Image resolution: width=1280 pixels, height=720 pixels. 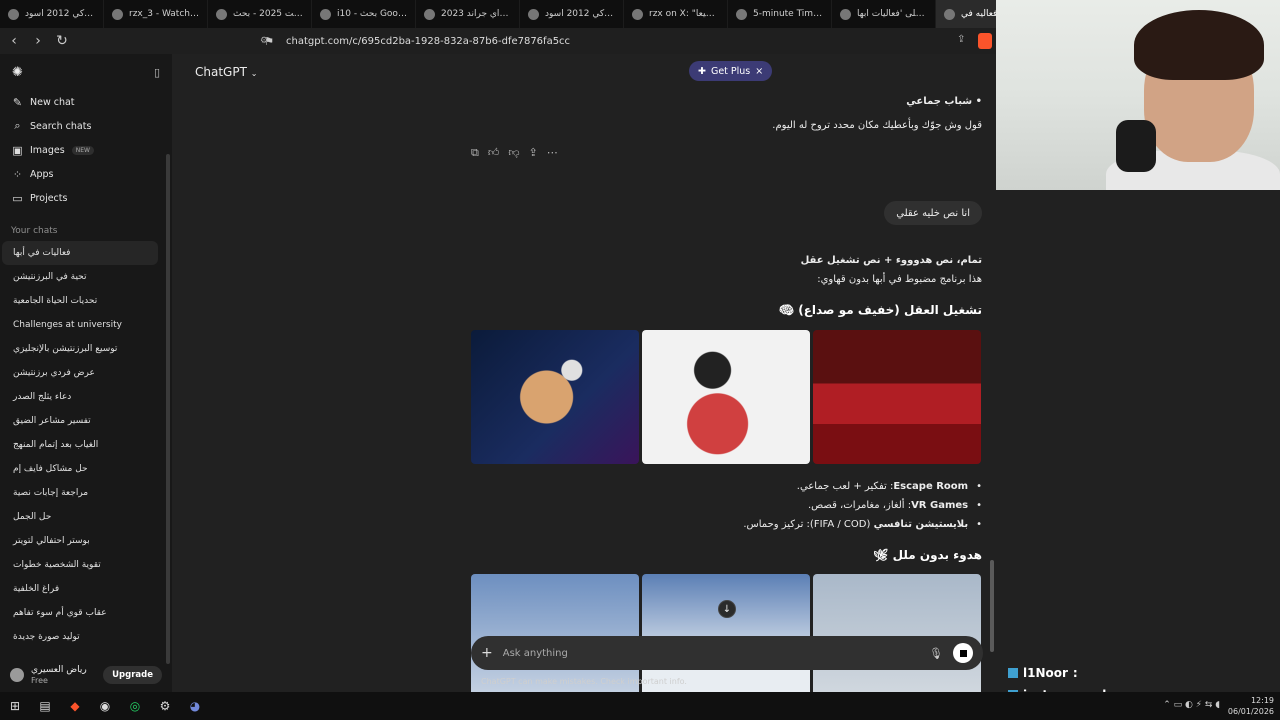 I want to click on user-name: رياض العسيري, so click(x=59, y=670).